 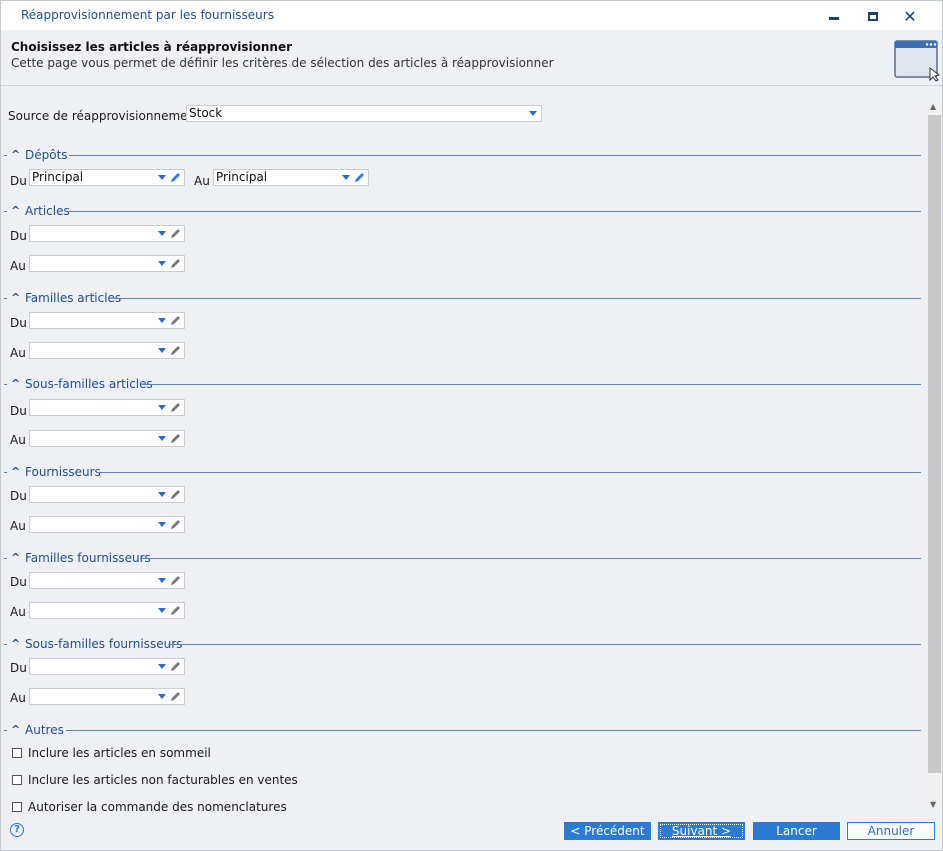 I want to click on maximize-button, so click(x=873, y=16).